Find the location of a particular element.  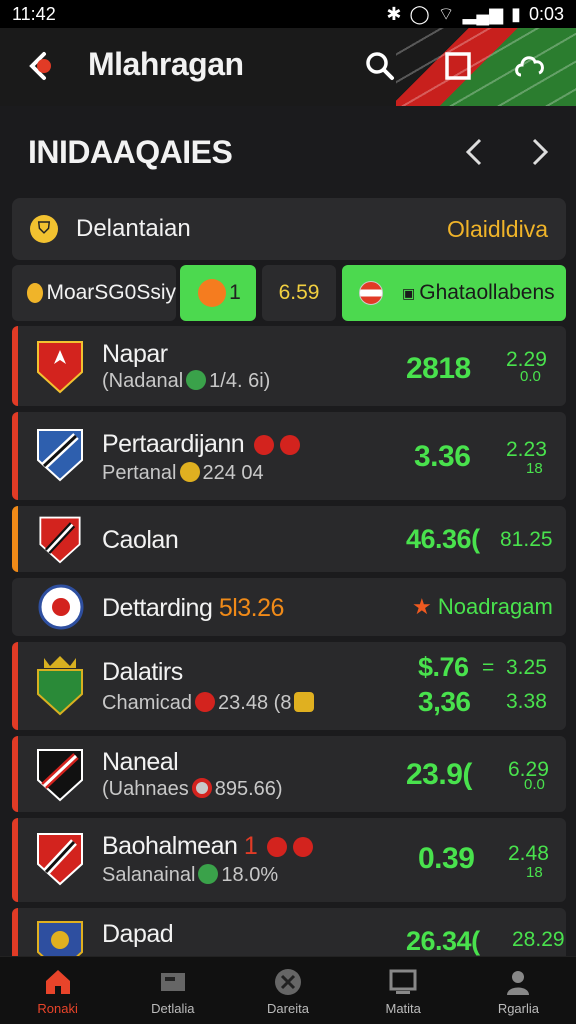

odds-main: $.76 is located at coordinates (443, 667).